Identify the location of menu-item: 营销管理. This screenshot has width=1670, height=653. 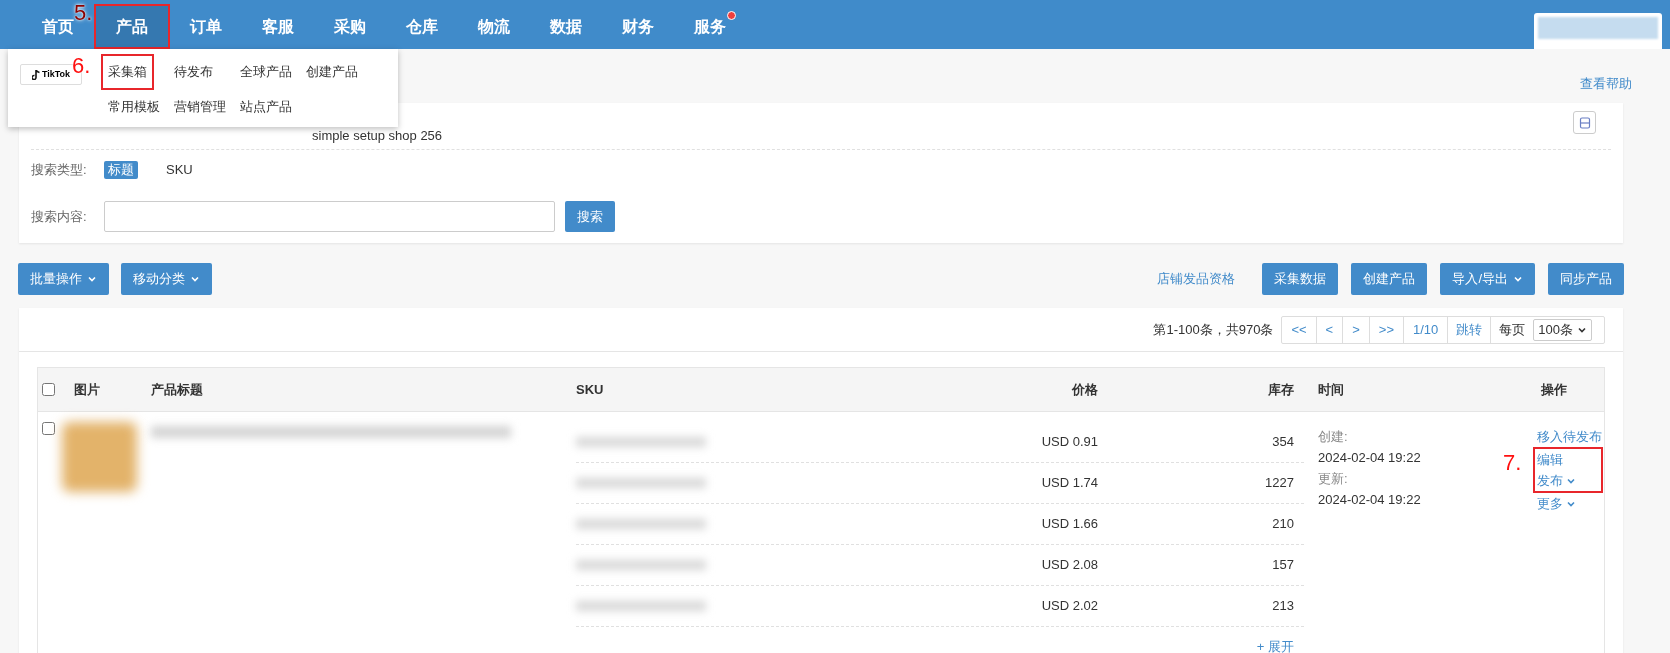
(200, 107).